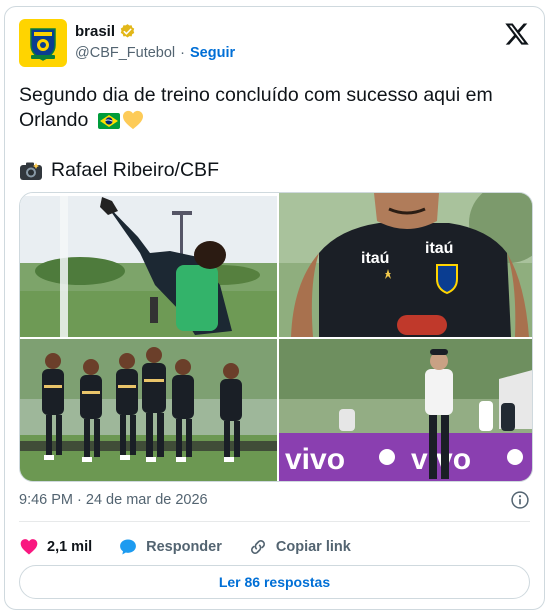 The height and width of the screenshot is (616, 550). What do you see at coordinates (108, 121) in the screenshot?
I see `brazil-flag-icon` at bounding box center [108, 121].